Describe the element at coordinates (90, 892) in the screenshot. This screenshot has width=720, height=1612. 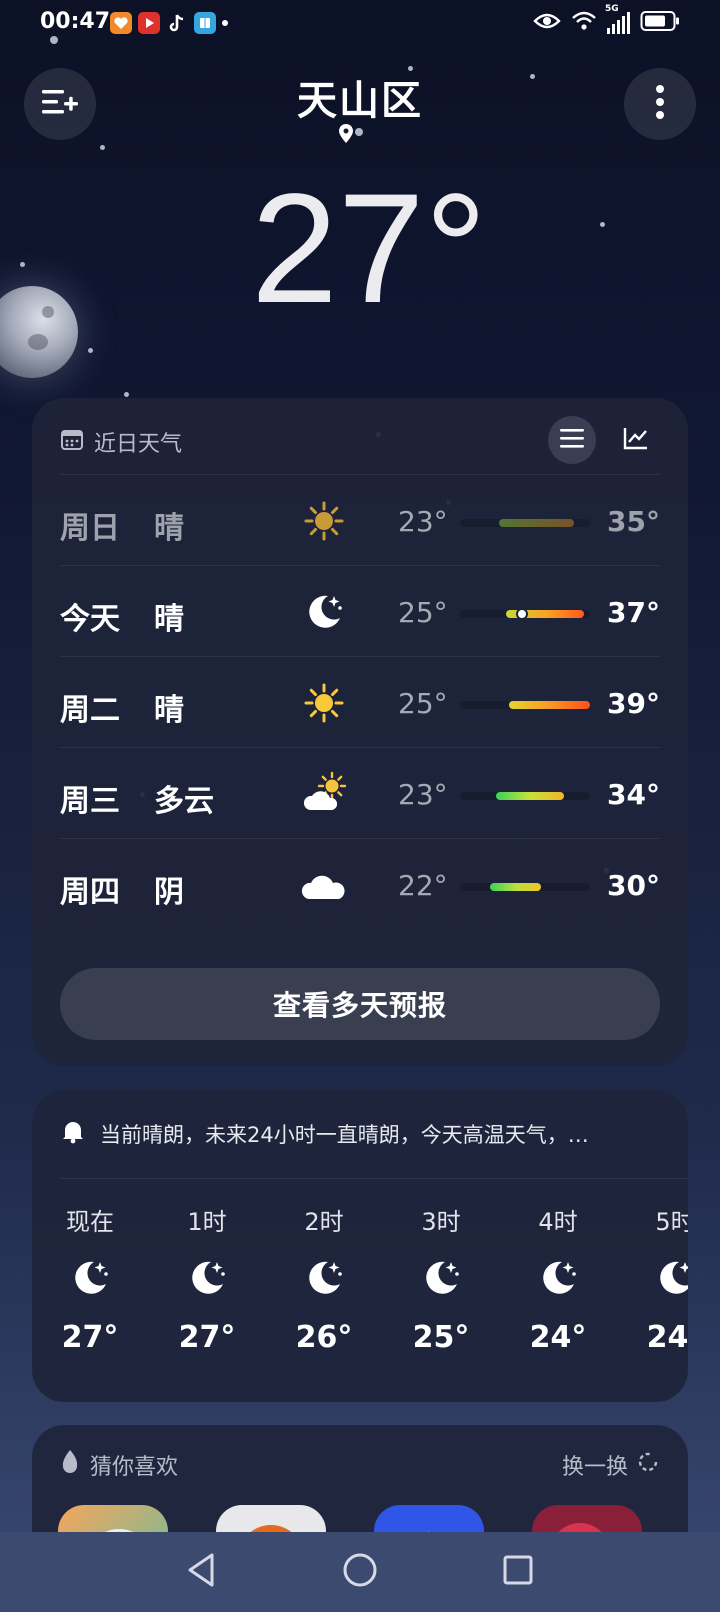
I see `day-name: 周四` at that location.